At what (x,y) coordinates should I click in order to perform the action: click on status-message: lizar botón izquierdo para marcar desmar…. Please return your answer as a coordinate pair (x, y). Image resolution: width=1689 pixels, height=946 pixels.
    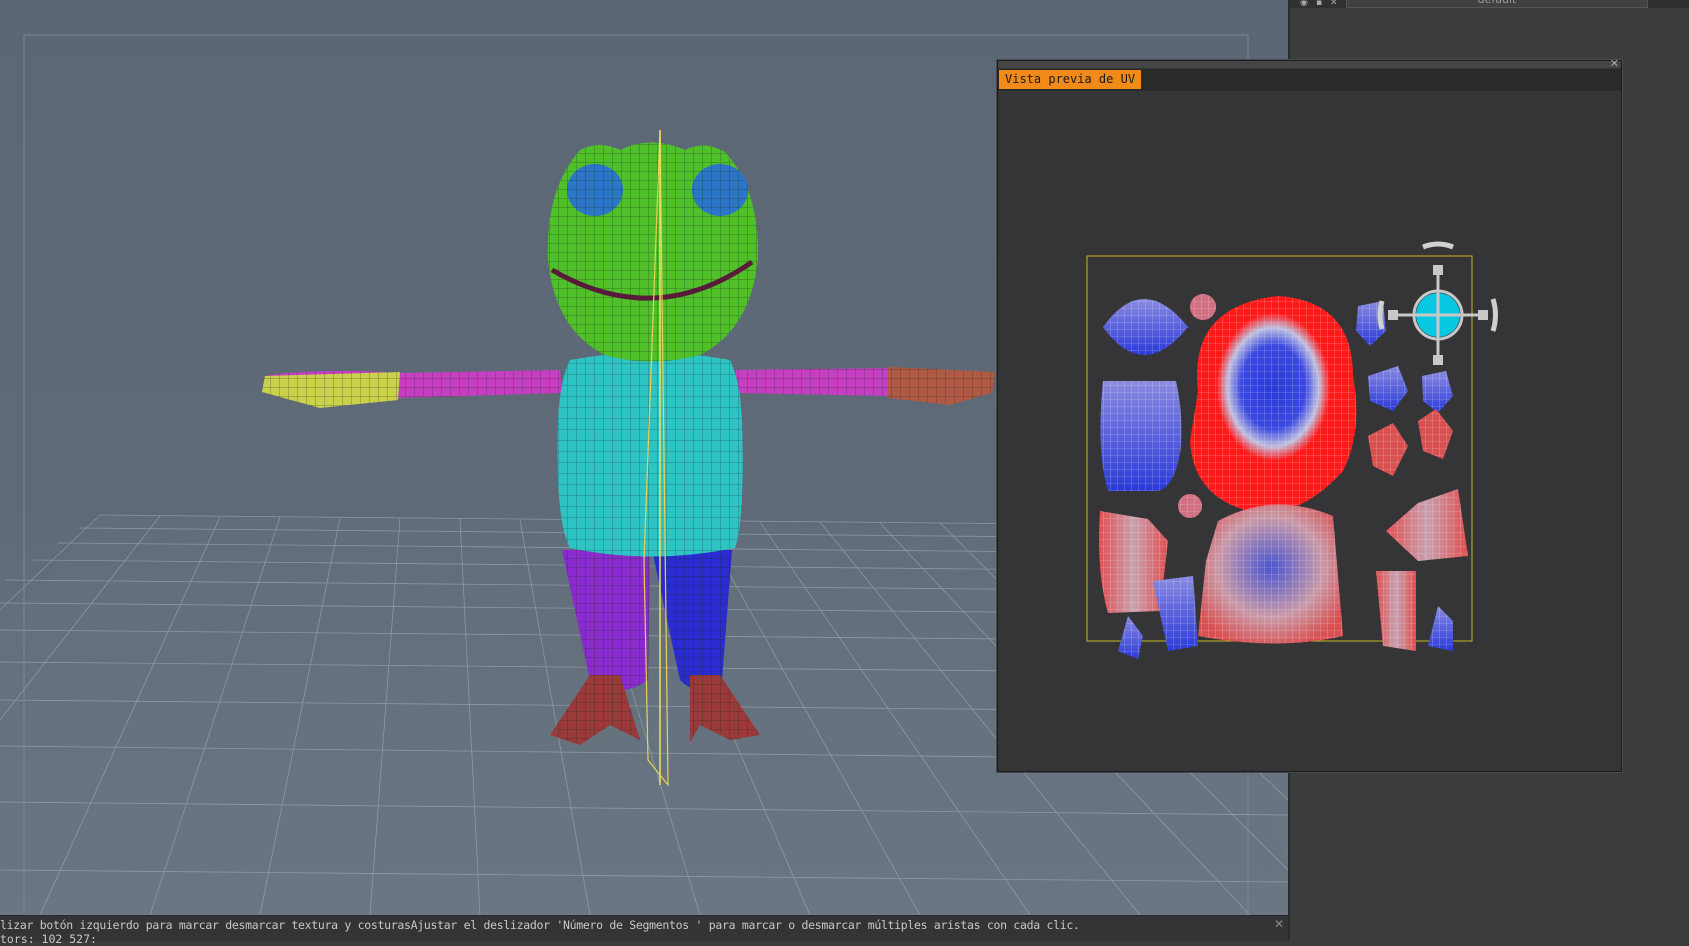
    Looking at the image, I should click on (540, 925).